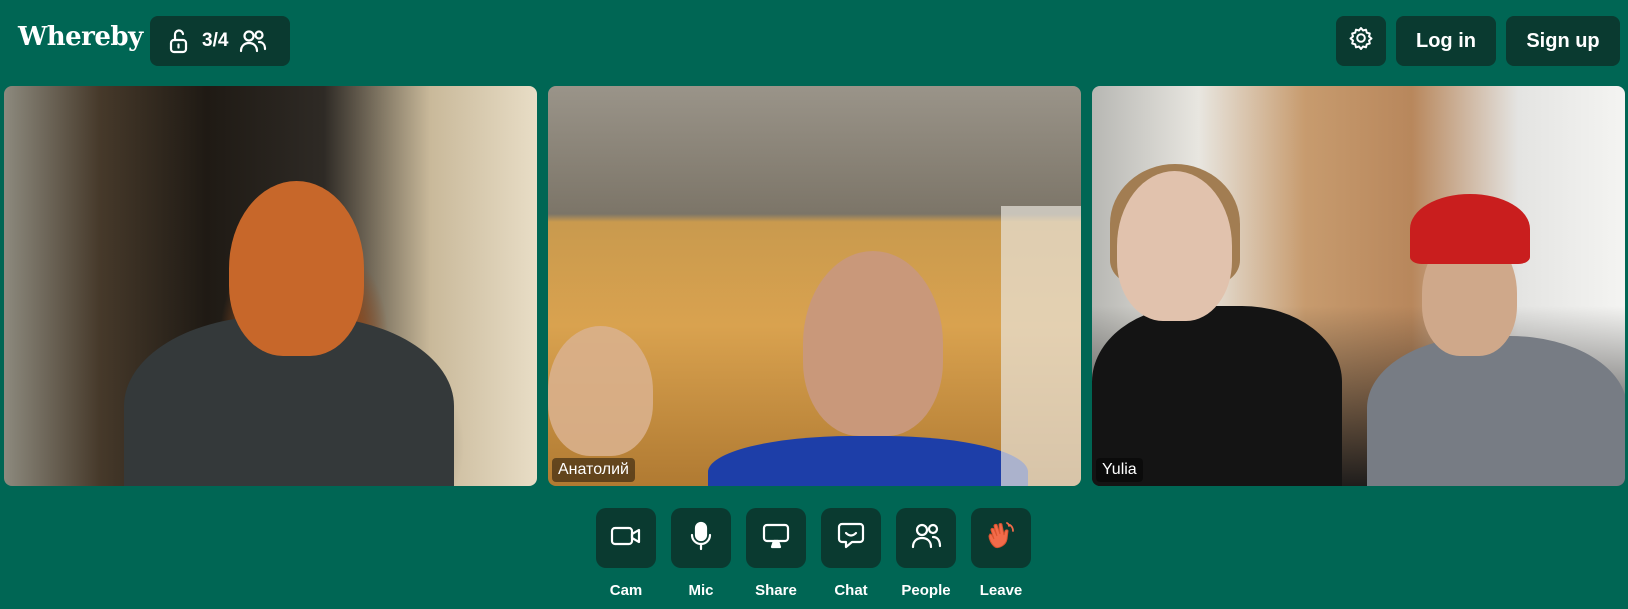  What do you see at coordinates (179, 41) in the screenshot?
I see `unlock-icon` at bounding box center [179, 41].